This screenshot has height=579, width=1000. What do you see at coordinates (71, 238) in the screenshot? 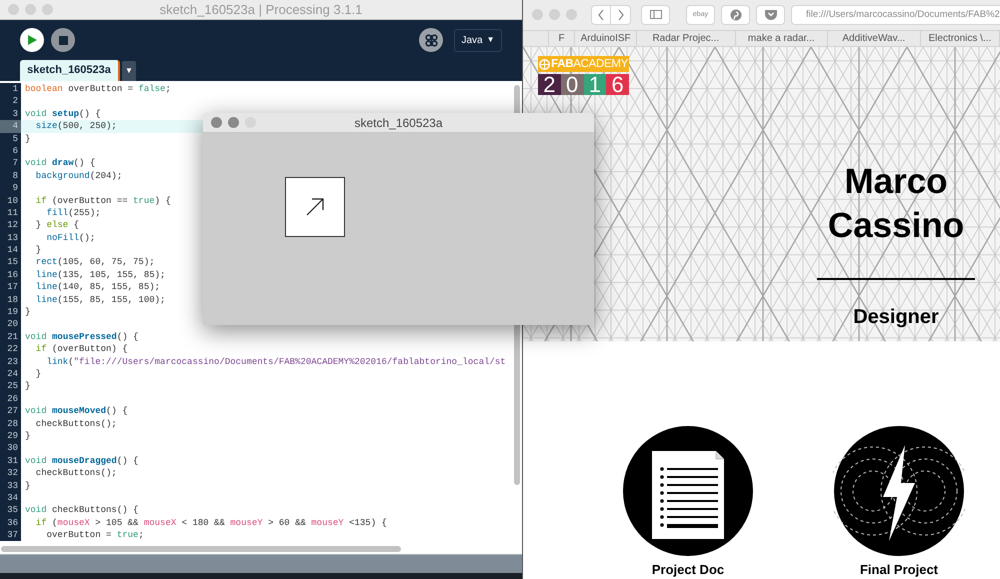
I see `code-line: noFill();` at bounding box center [71, 238].